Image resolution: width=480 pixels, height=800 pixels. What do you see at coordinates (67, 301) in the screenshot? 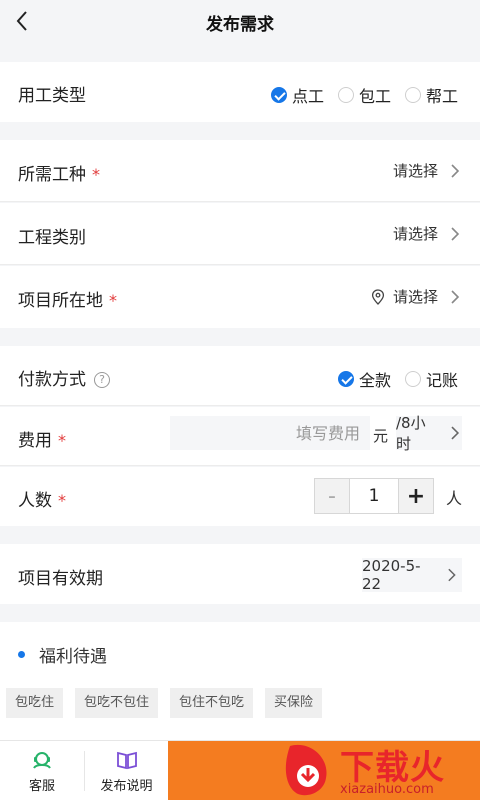
I see `location-label: 项目所在地 *` at bounding box center [67, 301].